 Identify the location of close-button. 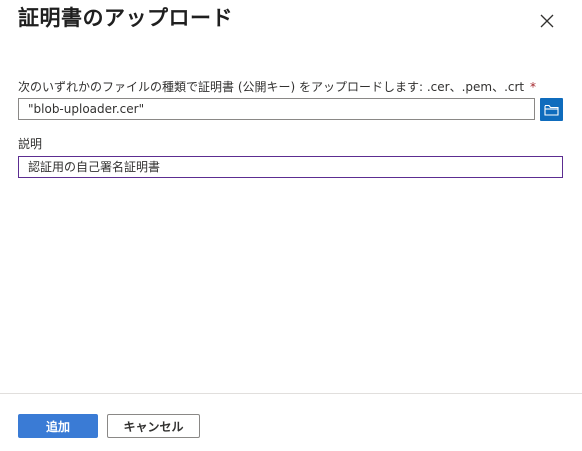
(547, 21).